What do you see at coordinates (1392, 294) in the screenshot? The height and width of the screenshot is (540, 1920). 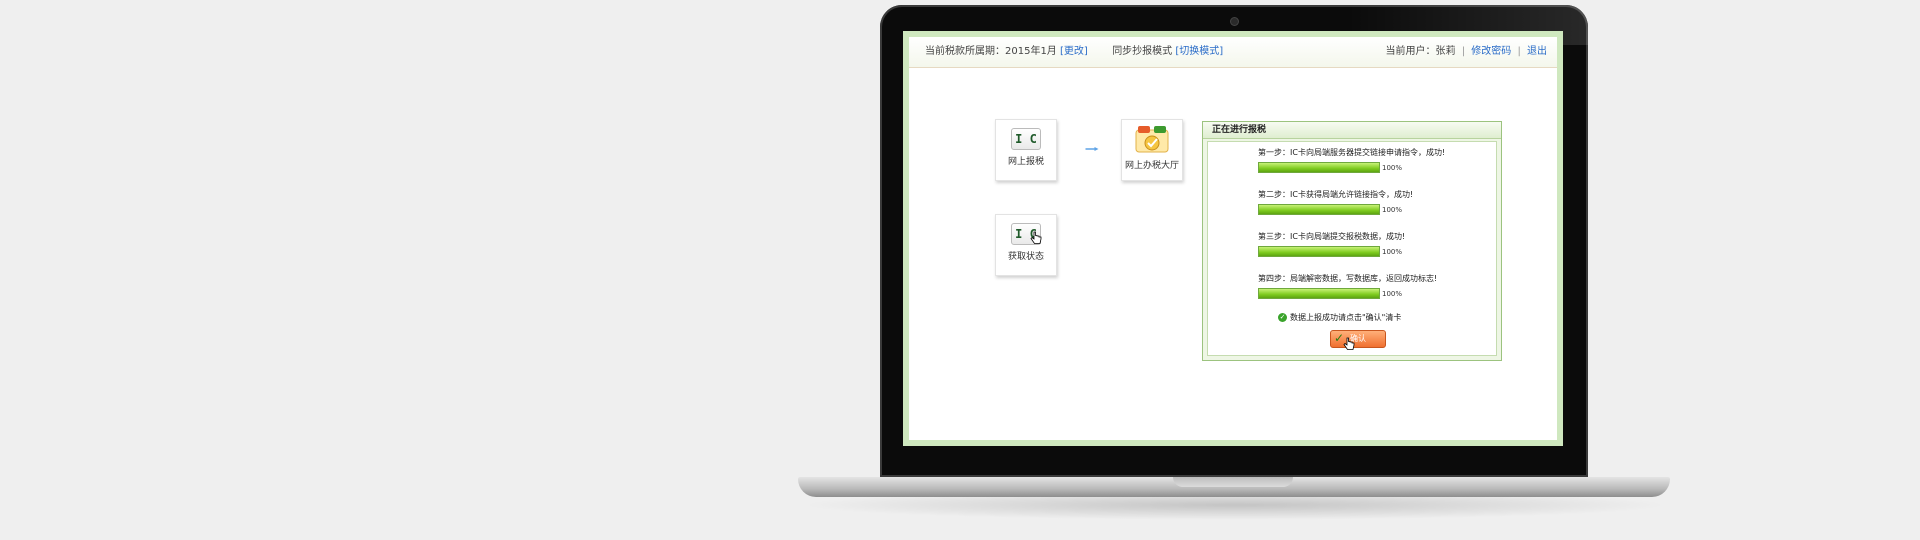 I see `step-4-percent: 100%` at bounding box center [1392, 294].